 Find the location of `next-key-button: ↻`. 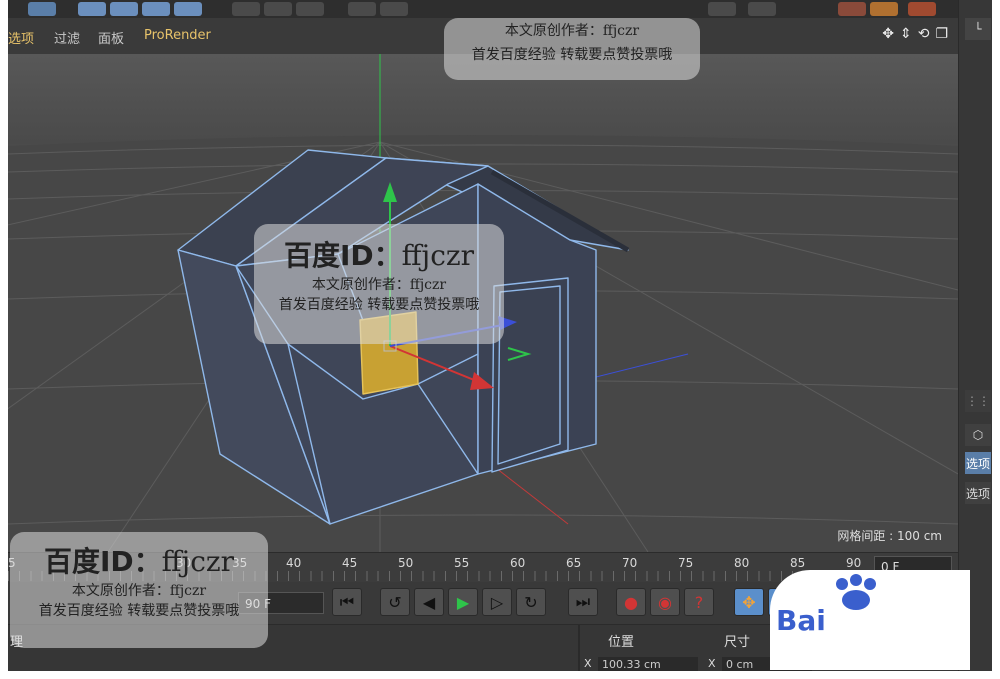

next-key-button: ↻ is located at coordinates (531, 602).